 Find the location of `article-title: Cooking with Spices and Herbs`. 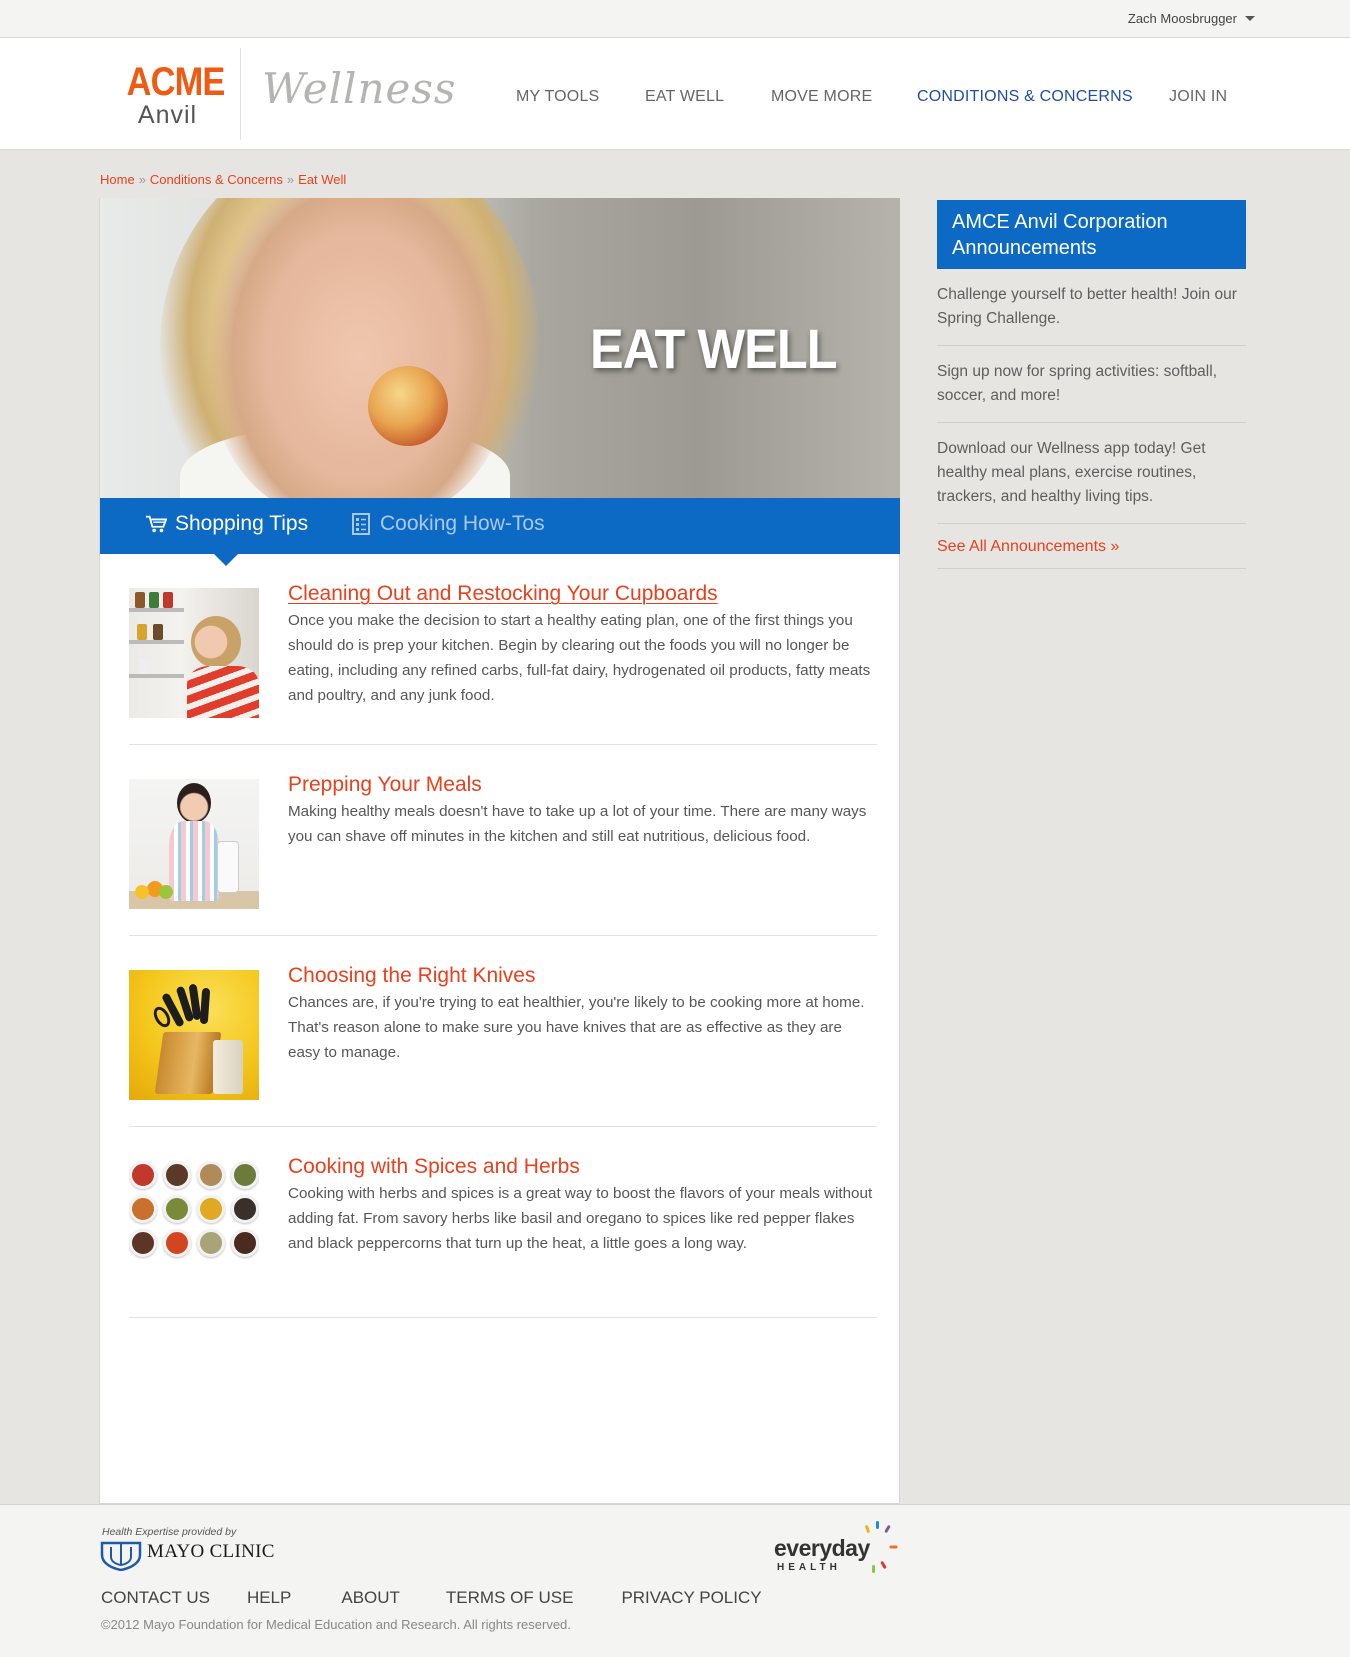

article-title: Cooking with Spices and Herbs is located at coordinates (434, 1167).